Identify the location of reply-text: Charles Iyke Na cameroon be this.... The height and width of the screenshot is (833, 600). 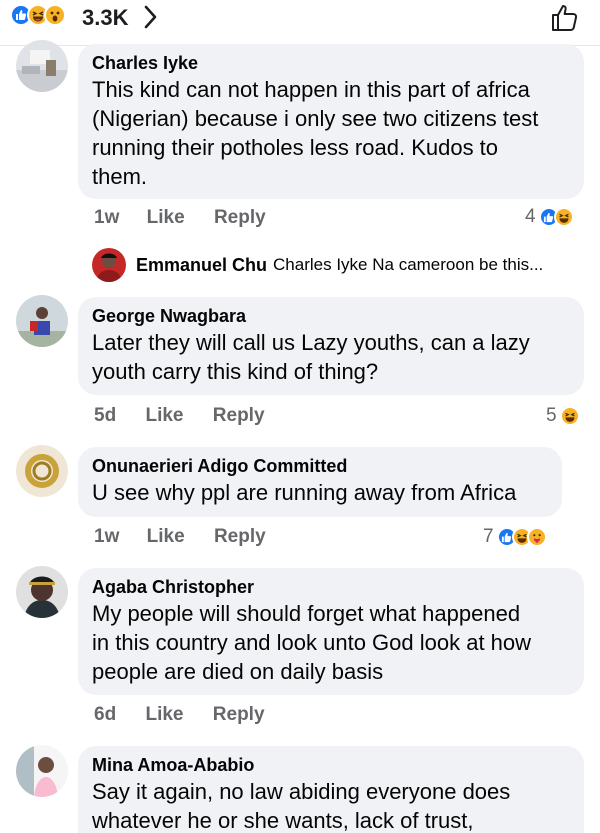
(408, 264).